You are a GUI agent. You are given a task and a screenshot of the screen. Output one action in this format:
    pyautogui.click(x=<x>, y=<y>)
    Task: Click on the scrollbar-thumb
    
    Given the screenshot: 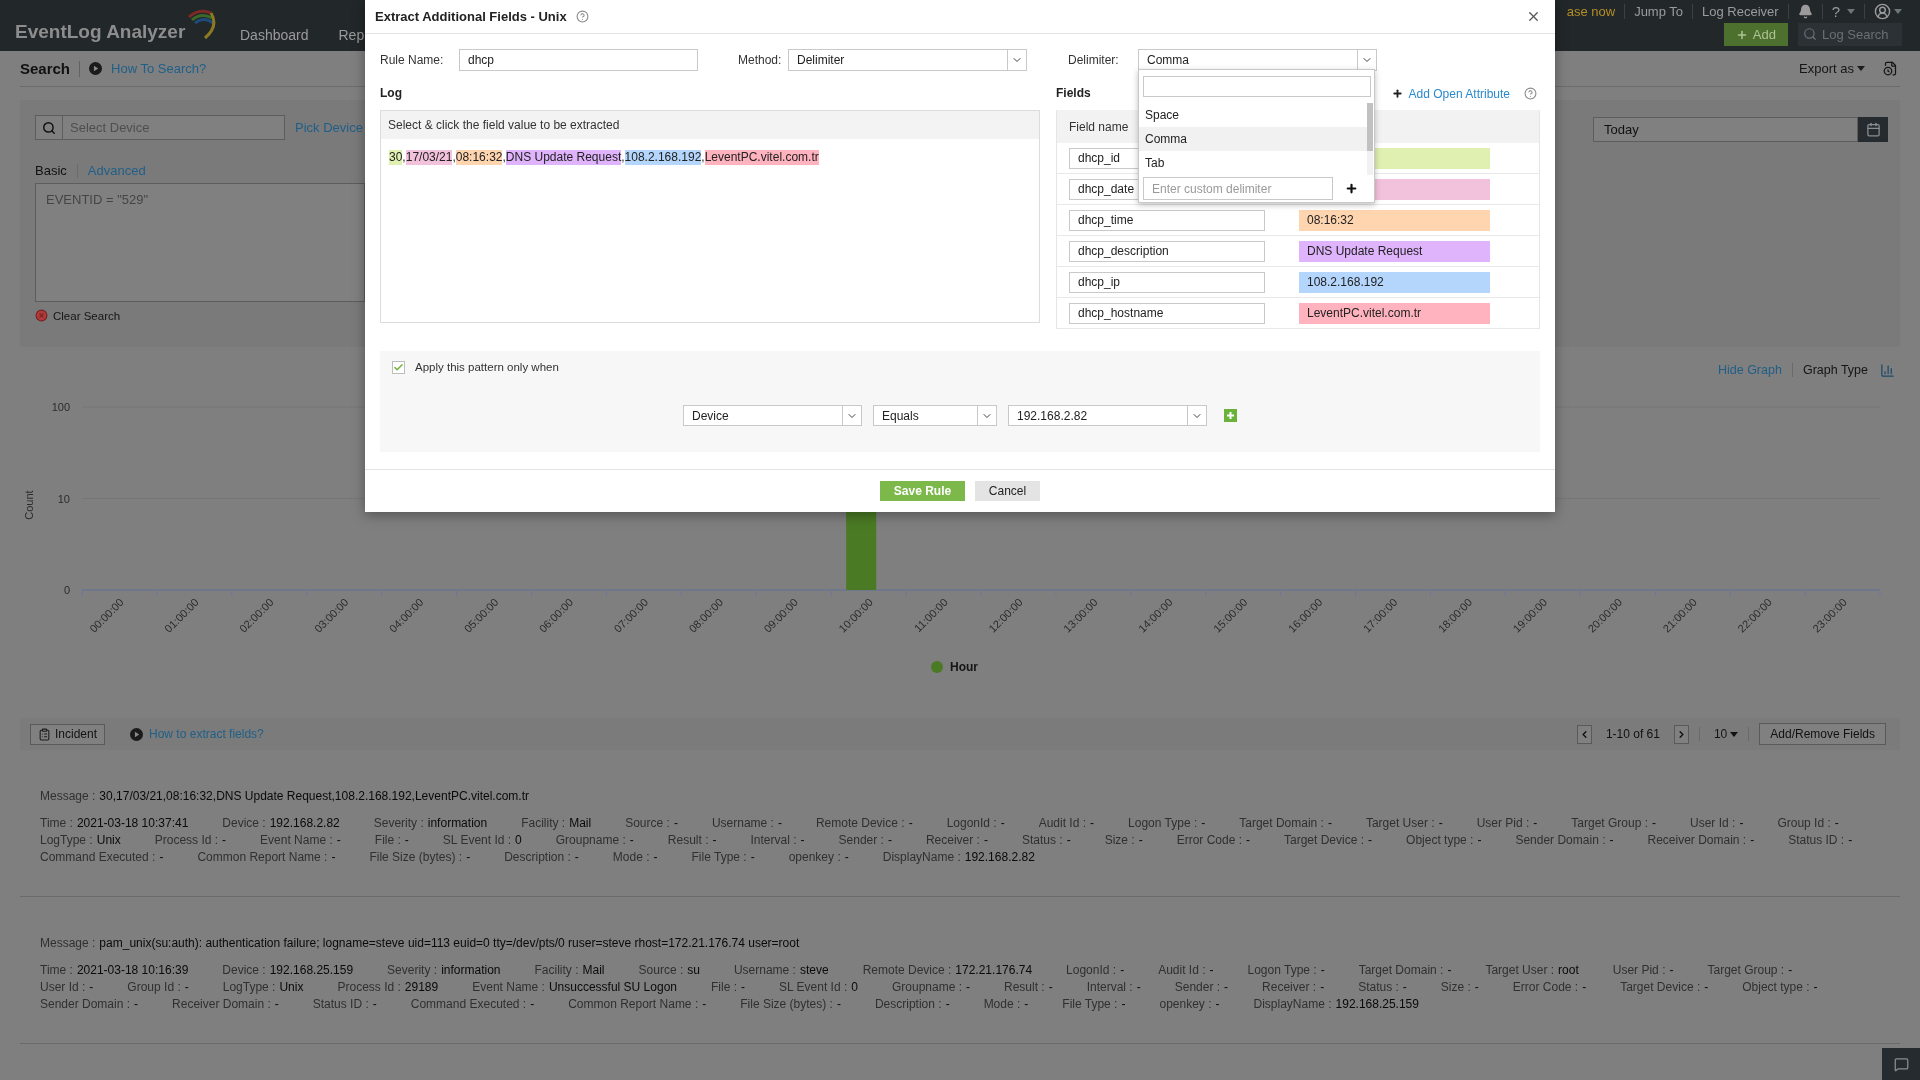 What is the action you would take?
    pyautogui.click(x=1370, y=127)
    